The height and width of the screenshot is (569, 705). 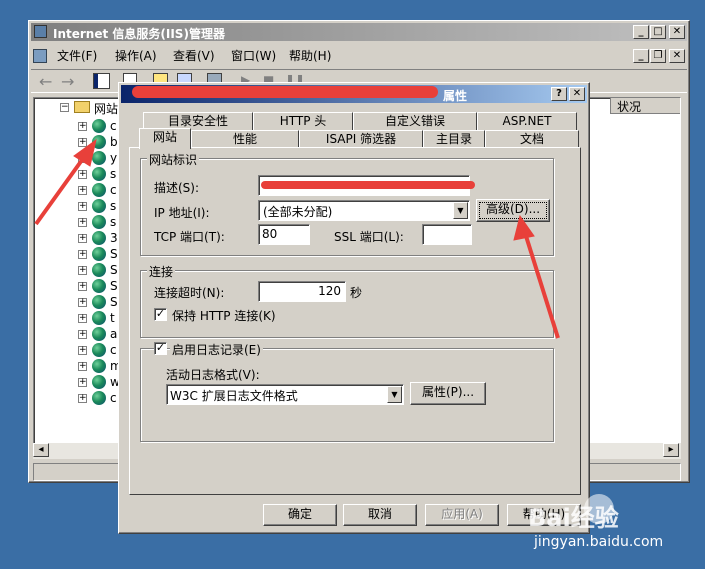 What do you see at coordinates (527, 121) in the screenshot?
I see `tab-aspnet: ASP.NET` at bounding box center [527, 121].